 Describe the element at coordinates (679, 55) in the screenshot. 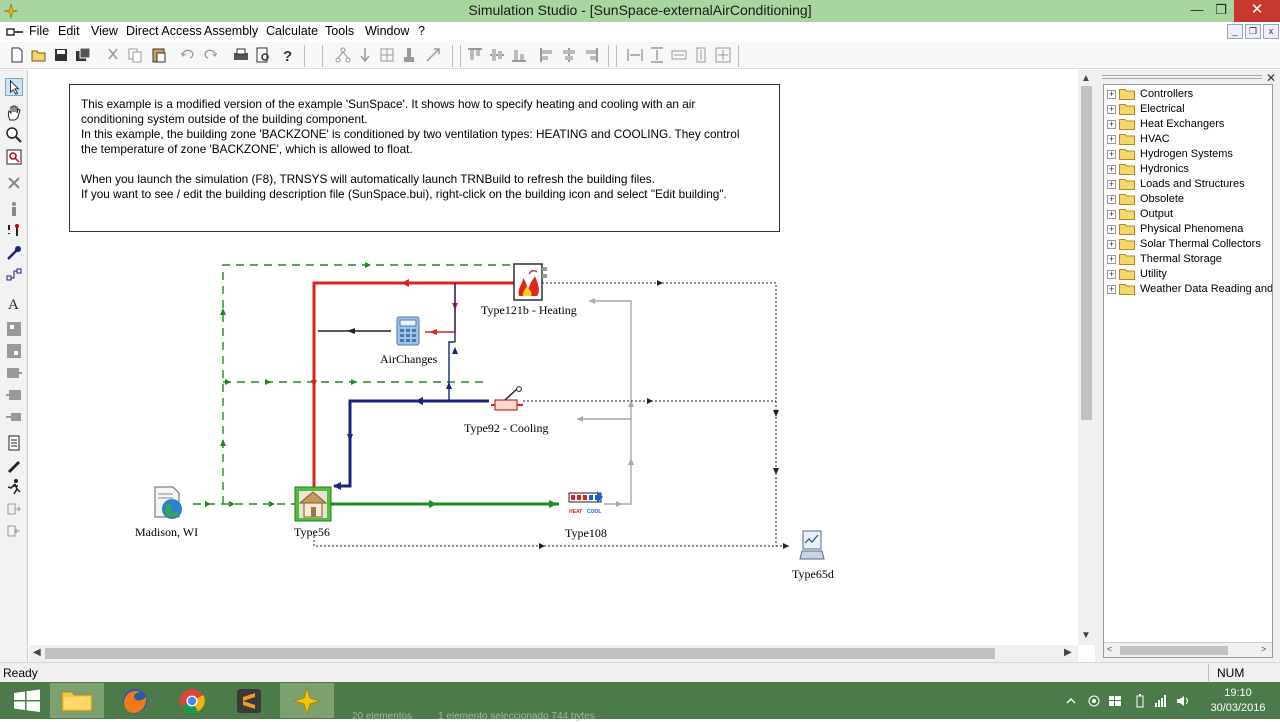

I see `same-width-icon` at that location.